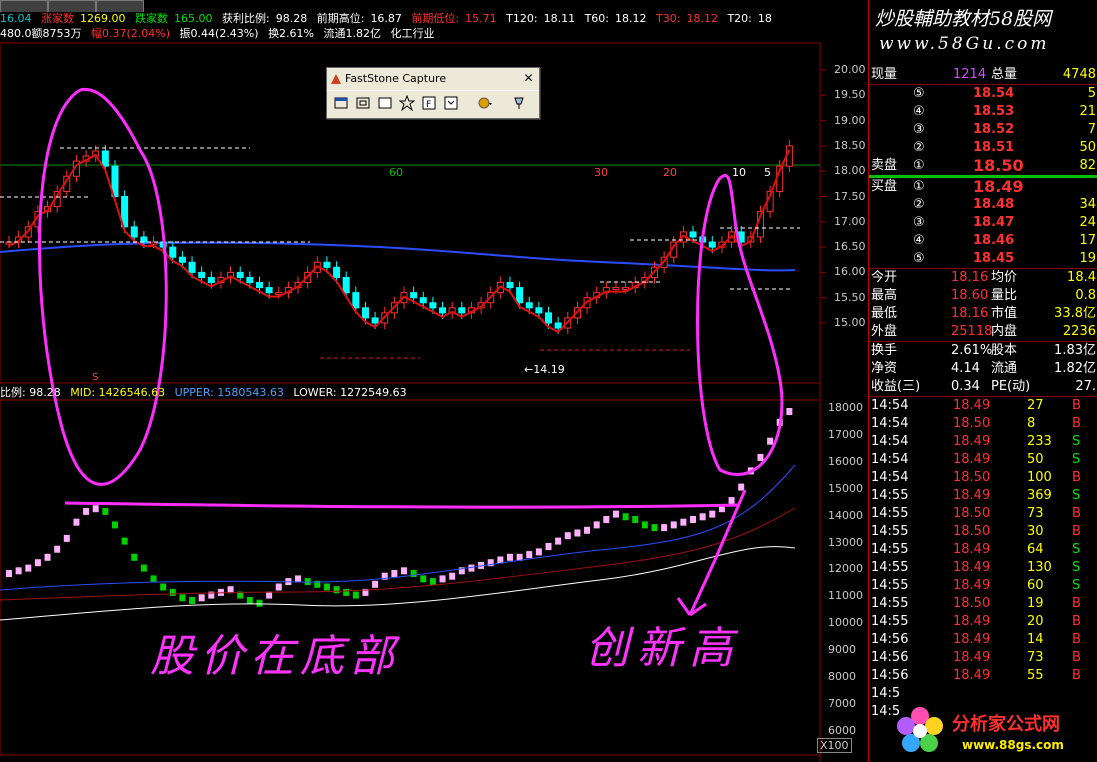 Image resolution: width=1097 pixels, height=762 pixels. I want to click on tick-row: 14:54 18.49 233 S, so click(983, 442).